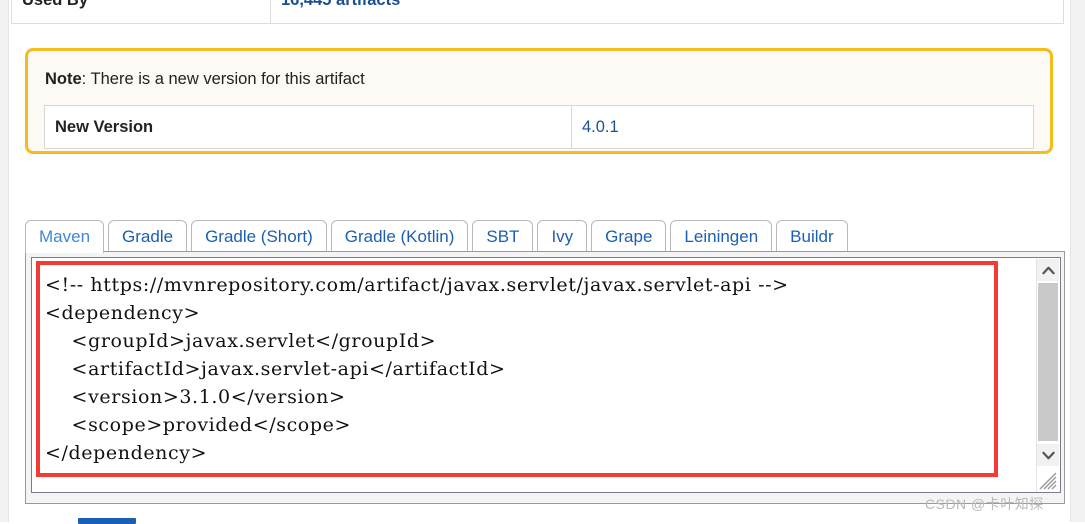 The height and width of the screenshot is (524, 1085). Describe the element at coordinates (503, 236) in the screenshot. I see `tab-sbt: SBT` at that location.